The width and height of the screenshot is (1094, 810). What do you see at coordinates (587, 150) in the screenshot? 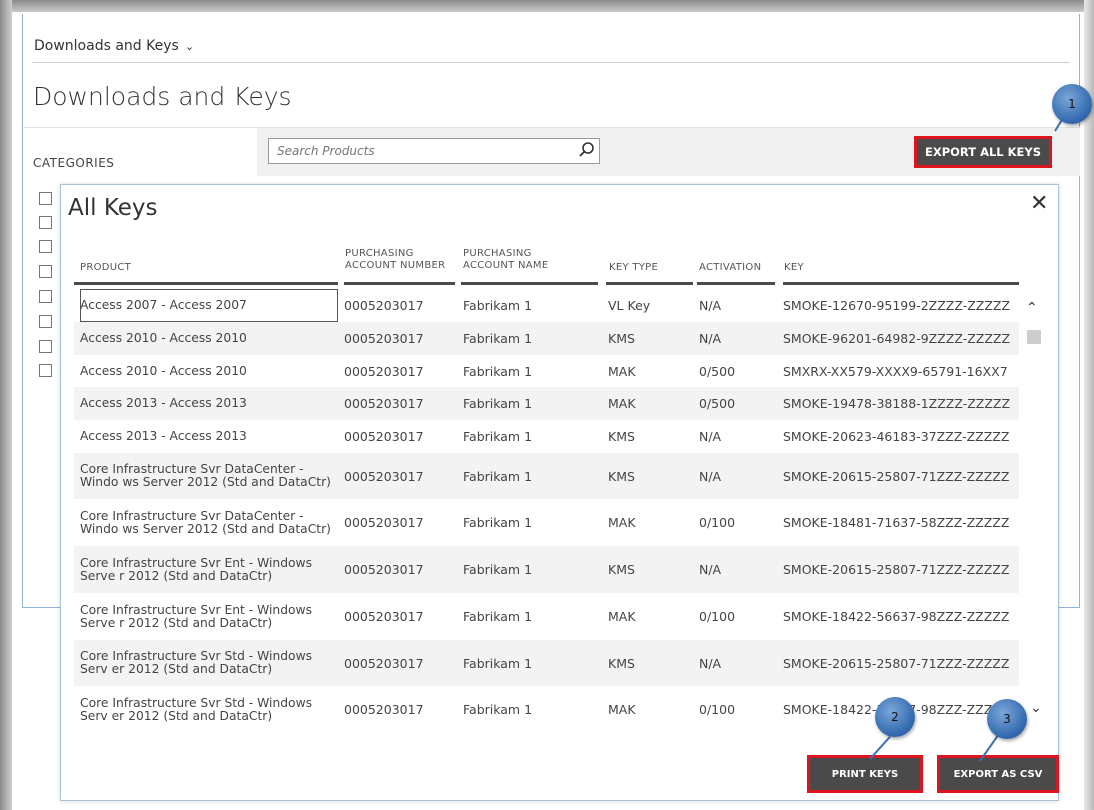
I see `search-icon` at bounding box center [587, 150].